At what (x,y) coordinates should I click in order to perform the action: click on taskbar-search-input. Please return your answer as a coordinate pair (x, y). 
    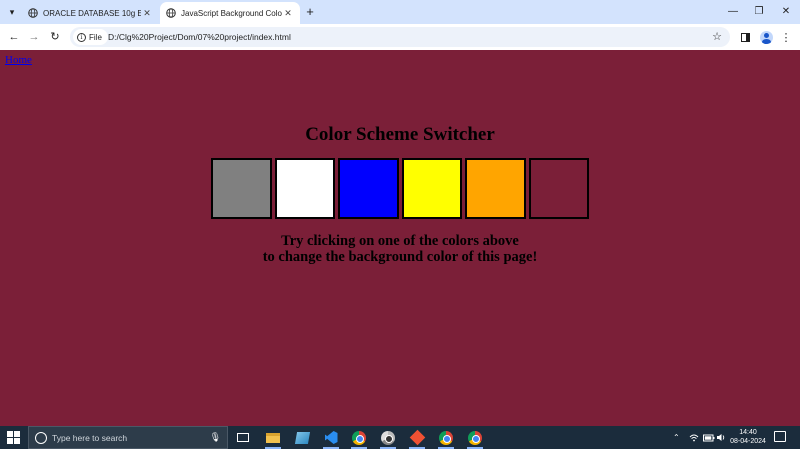
    Looking at the image, I should click on (127, 437).